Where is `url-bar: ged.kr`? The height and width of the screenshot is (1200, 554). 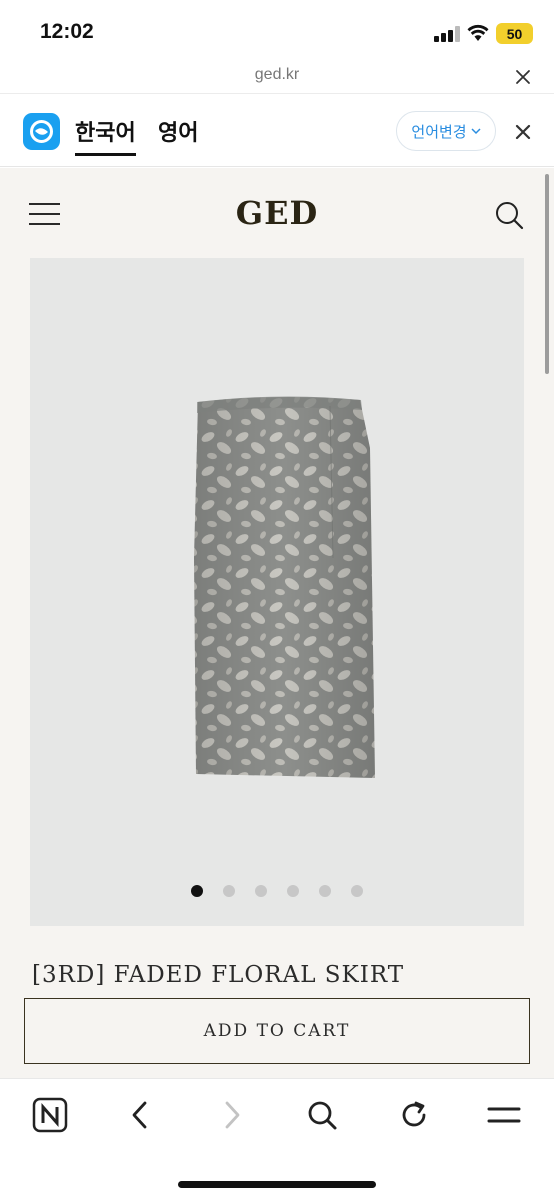
url-bar: ged.kr is located at coordinates (277, 78).